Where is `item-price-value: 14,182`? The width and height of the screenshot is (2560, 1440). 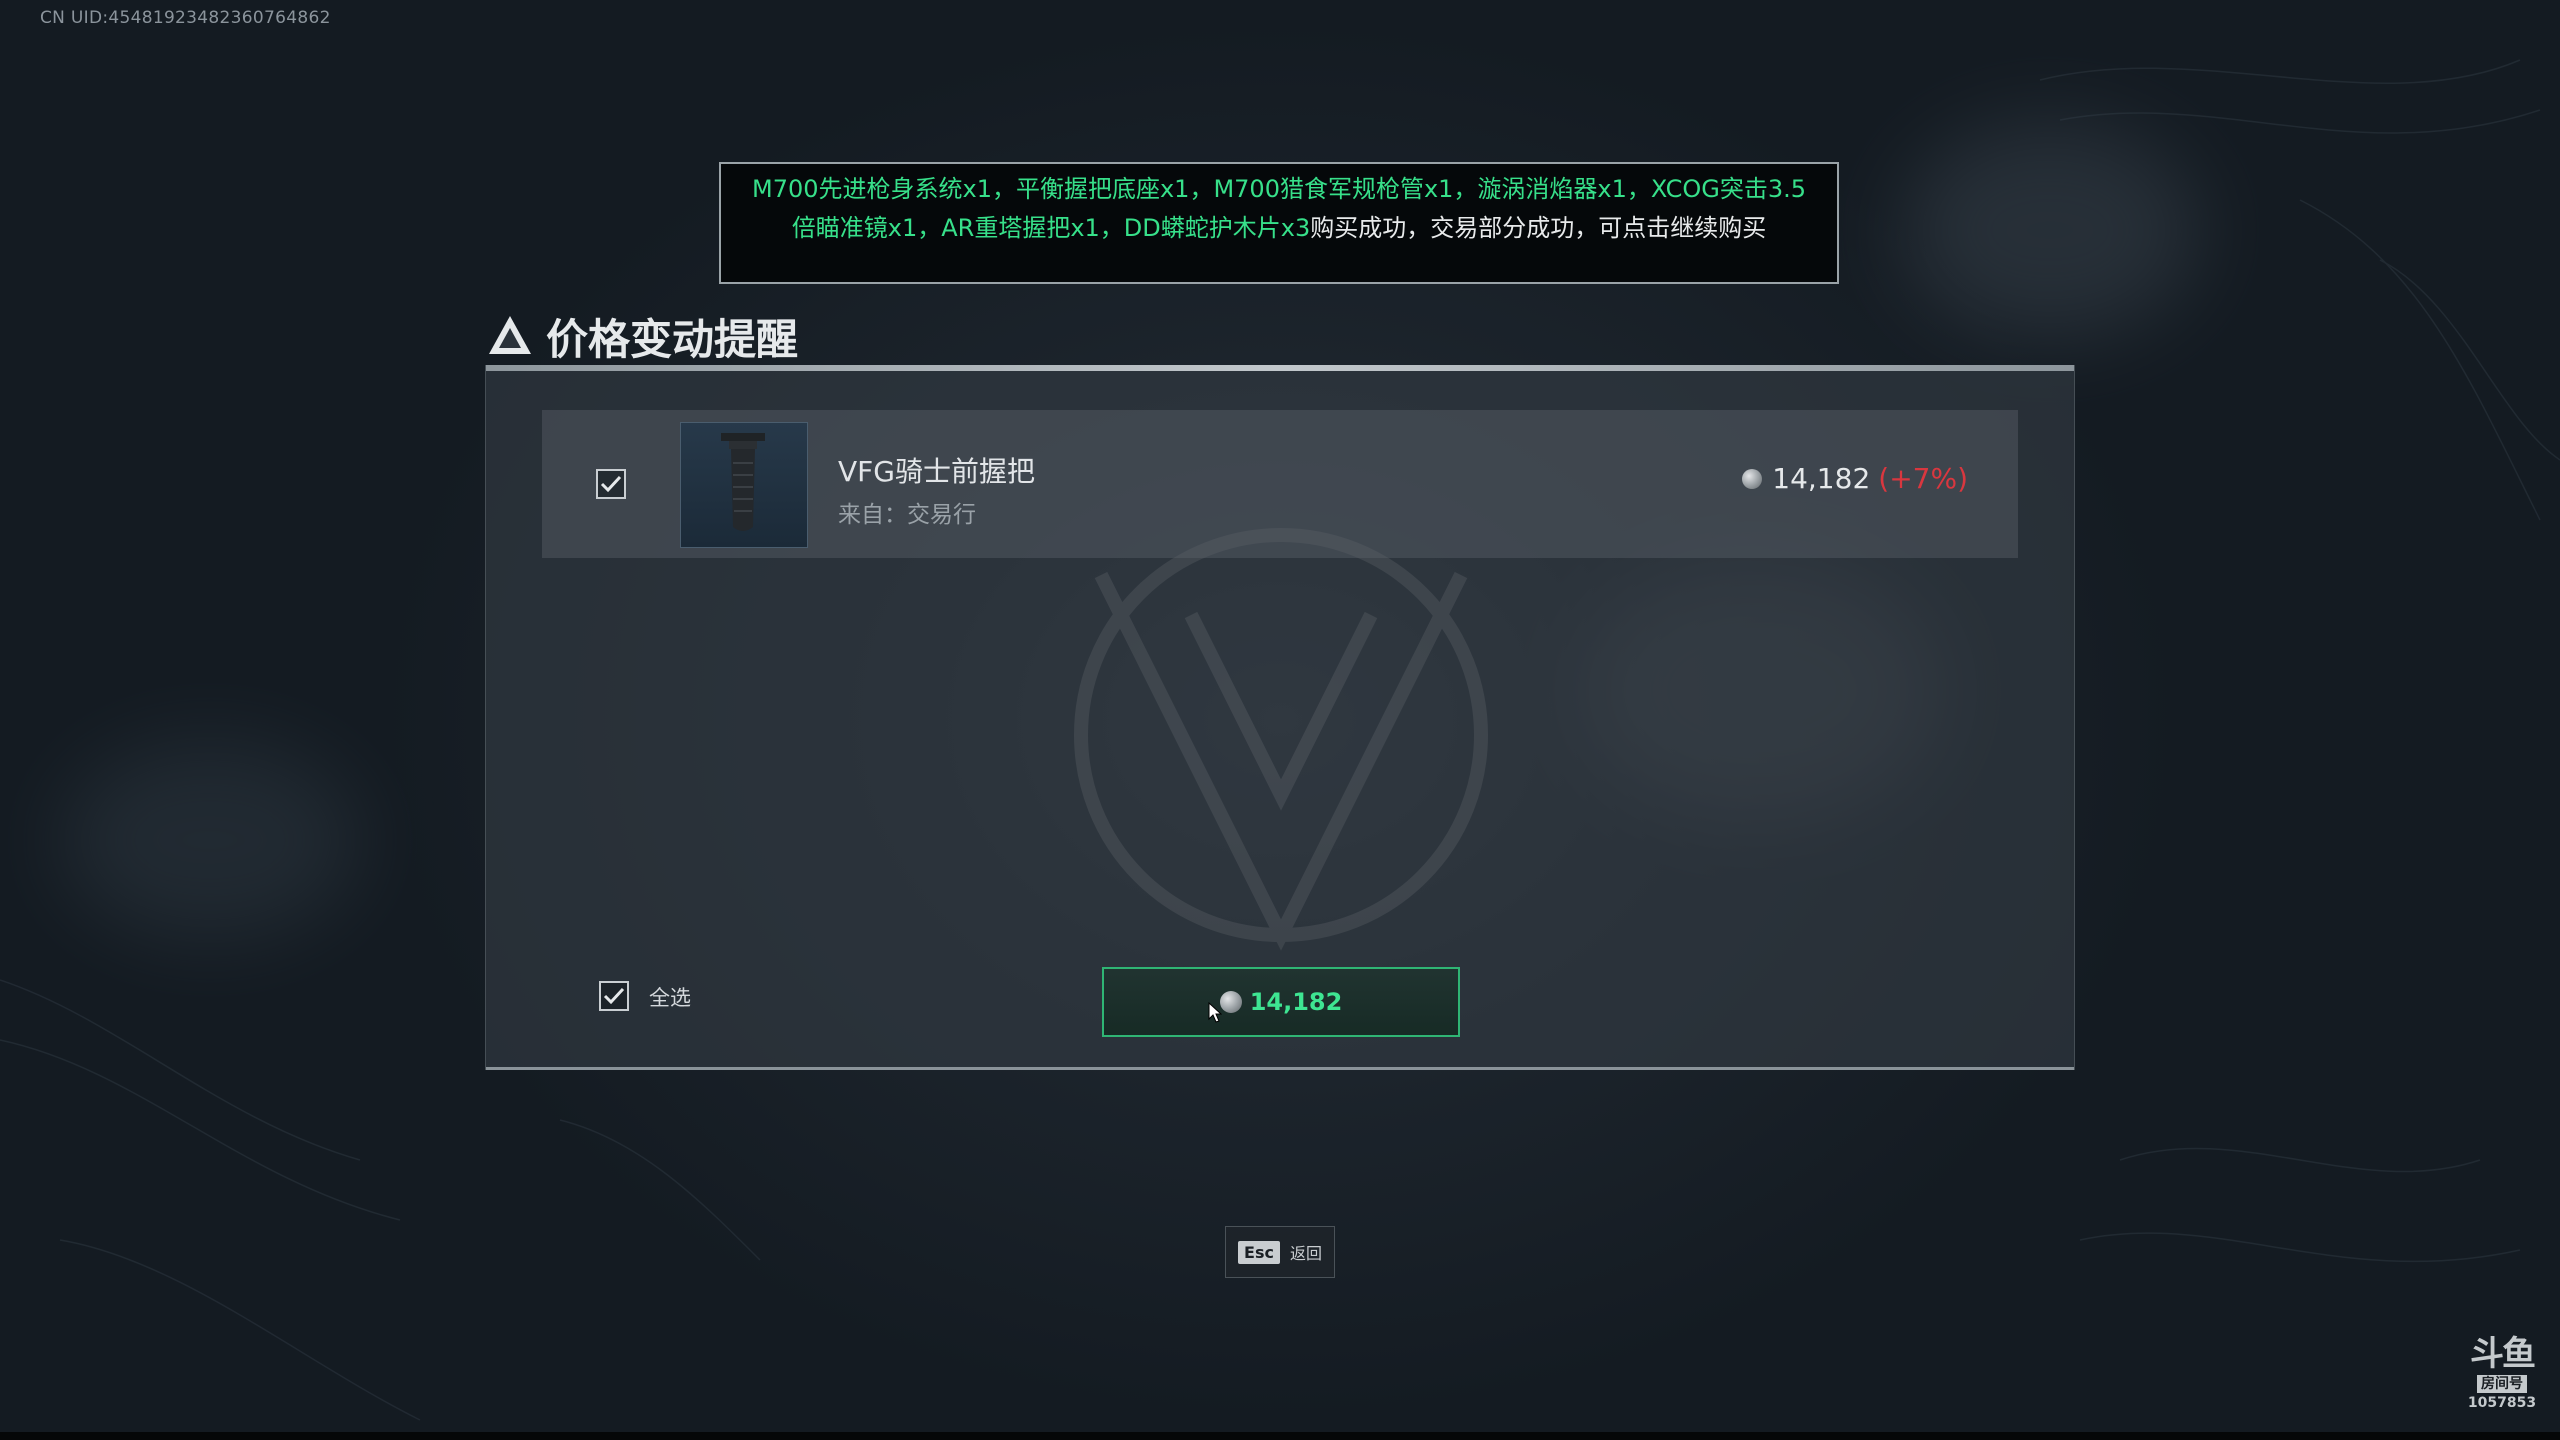 item-price-value: 14,182 is located at coordinates (1821, 478).